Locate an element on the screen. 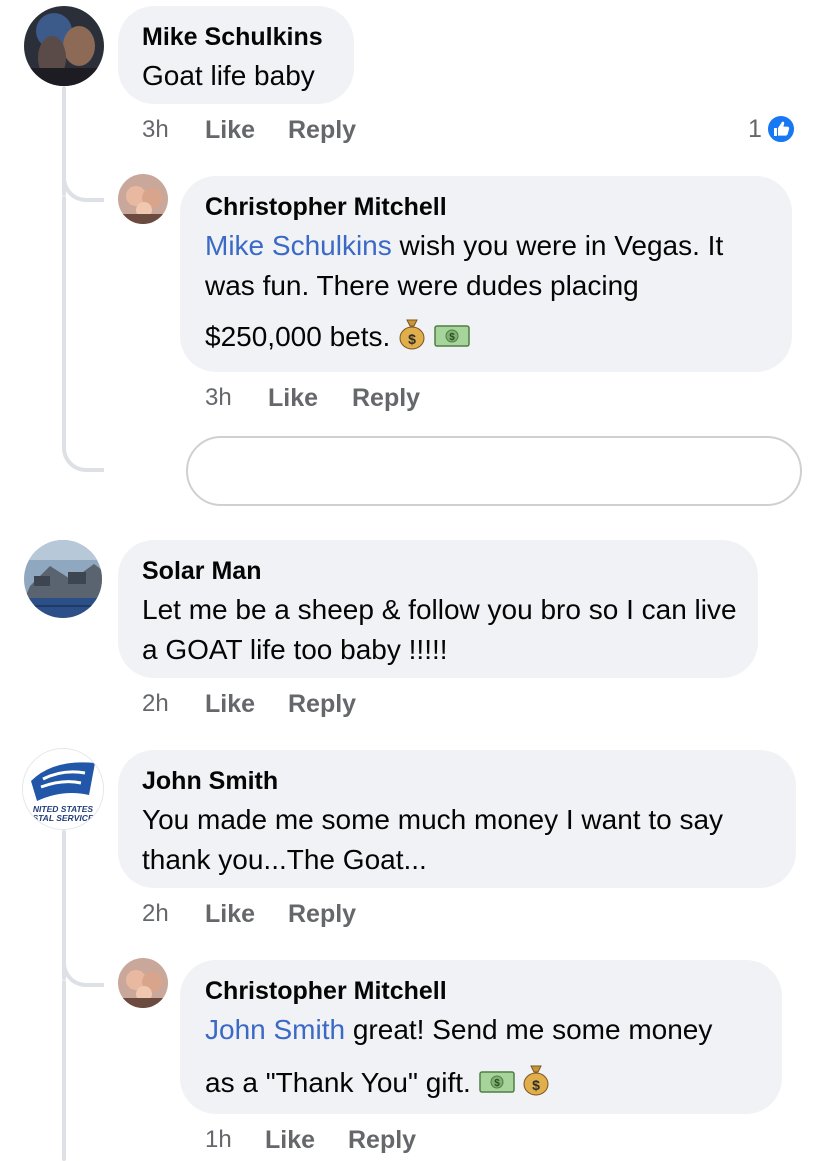 This screenshot has height=1161, width=826. comment-timestamp: 1h is located at coordinates (218, 1140).